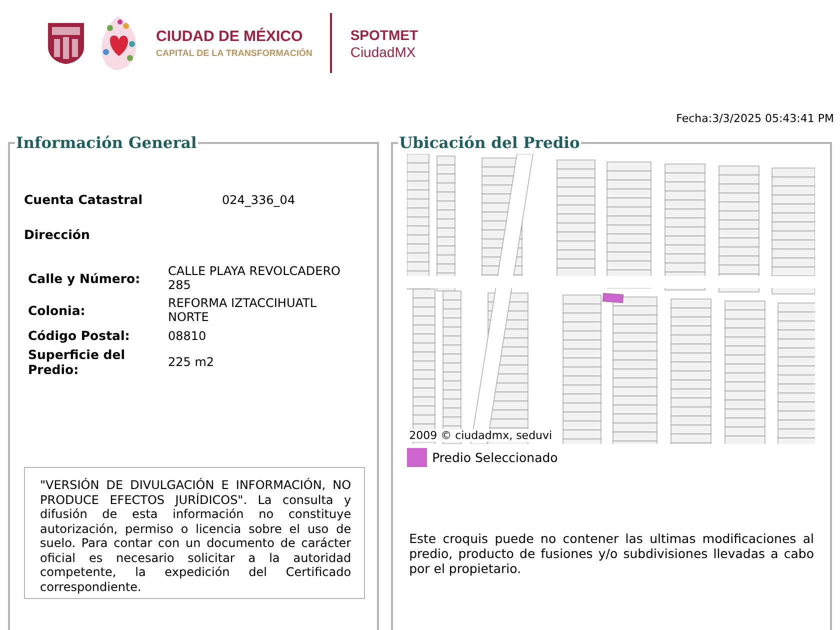 The image size is (840, 630). What do you see at coordinates (84, 199) in the screenshot?
I see `field-label: Cuenta Catastral` at bounding box center [84, 199].